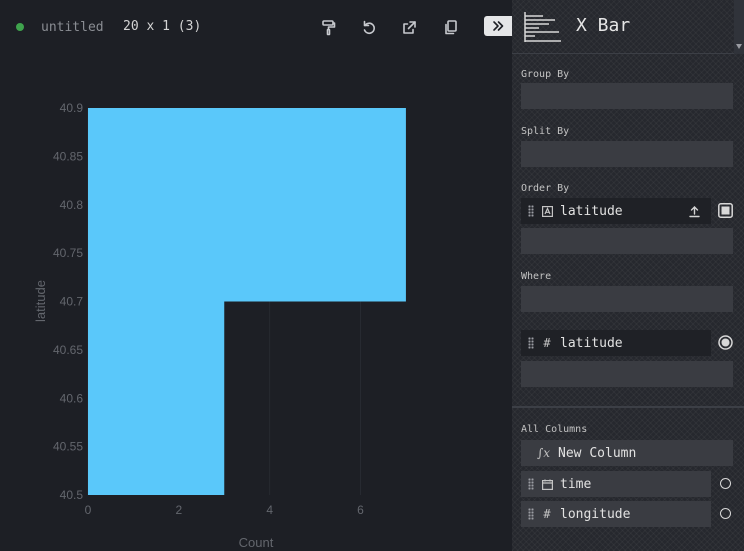 This screenshot has height=551, width=744. Describe the element at coordinates (536, 276) in the screenshot. I see `where-label: Where` at that location.